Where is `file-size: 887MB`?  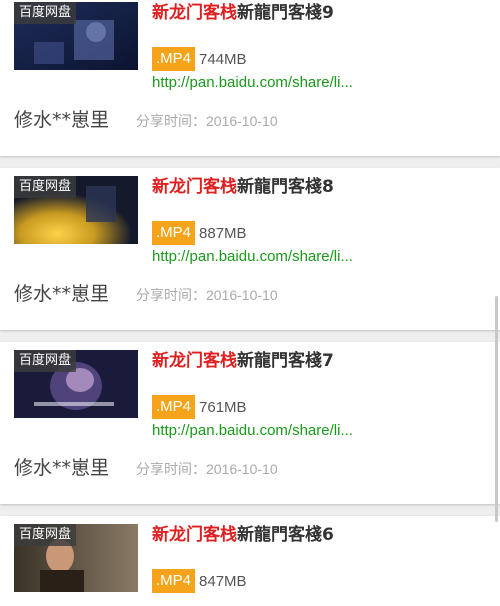
file-size: 887MB is located at coordinates (223, 233).